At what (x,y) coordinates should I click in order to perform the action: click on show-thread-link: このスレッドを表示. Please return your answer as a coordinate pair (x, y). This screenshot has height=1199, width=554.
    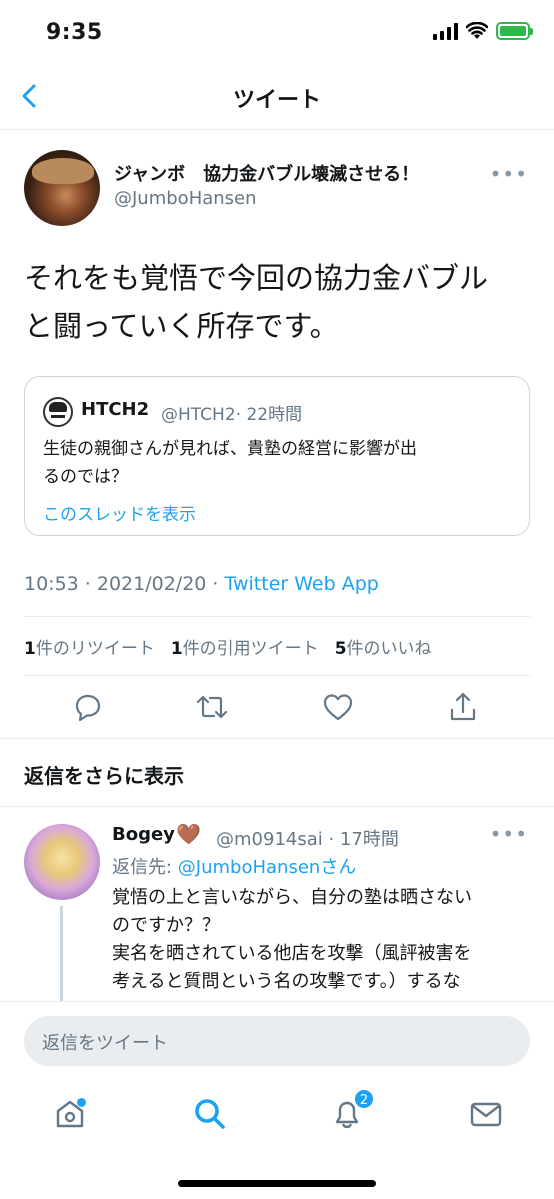
    Looking at the image, I should click on (119, 512).